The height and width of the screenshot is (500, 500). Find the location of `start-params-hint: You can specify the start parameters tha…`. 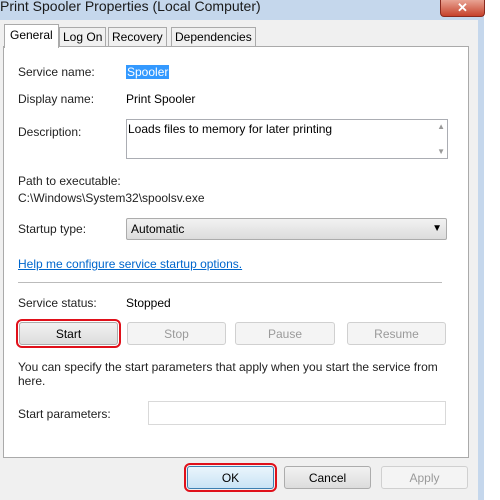

start-params-hint: You can specify the start parameters tha… is located at coordinates (228, 374).